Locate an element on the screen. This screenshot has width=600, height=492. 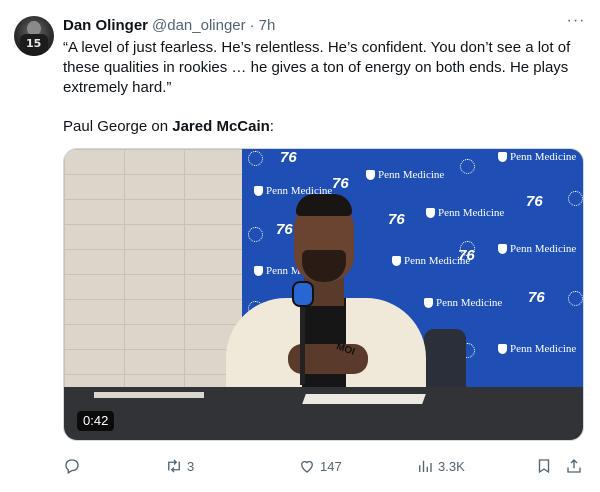
microphone-stand is located at coordinates (302, 345).